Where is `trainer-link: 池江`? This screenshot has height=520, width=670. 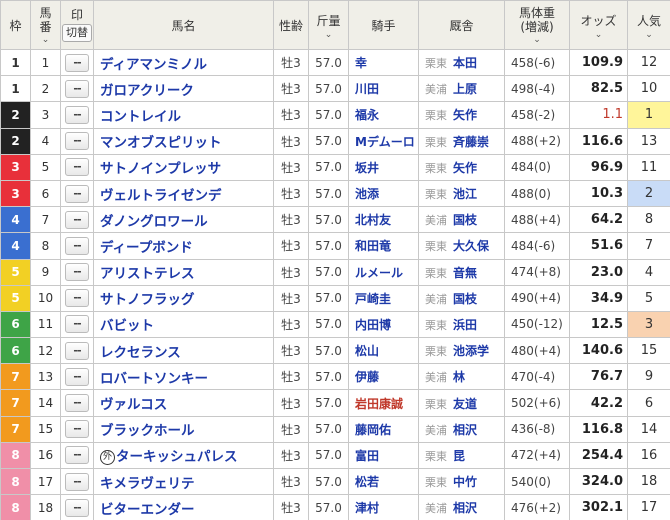 trainer-link: 池江 is located at coordinates (465, 194).